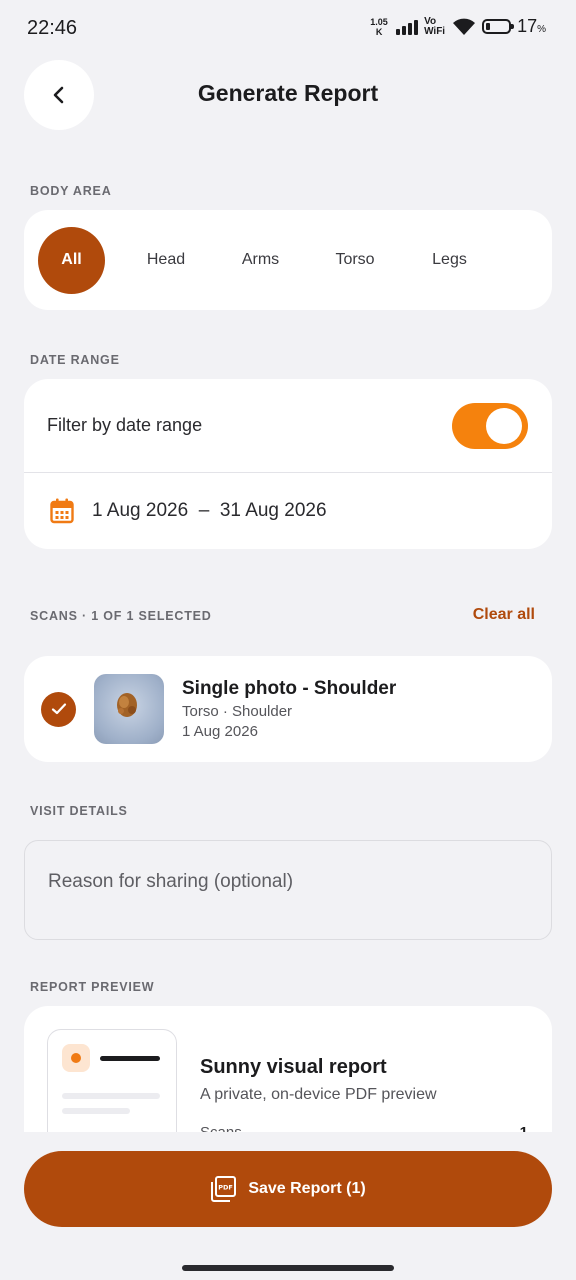 Image resolution: width=576 pixels, height=1280 pixels. Describe the element at coordinates (71, 191) in the screenshot. I see `body-area-label: BODY AREA` at that location.